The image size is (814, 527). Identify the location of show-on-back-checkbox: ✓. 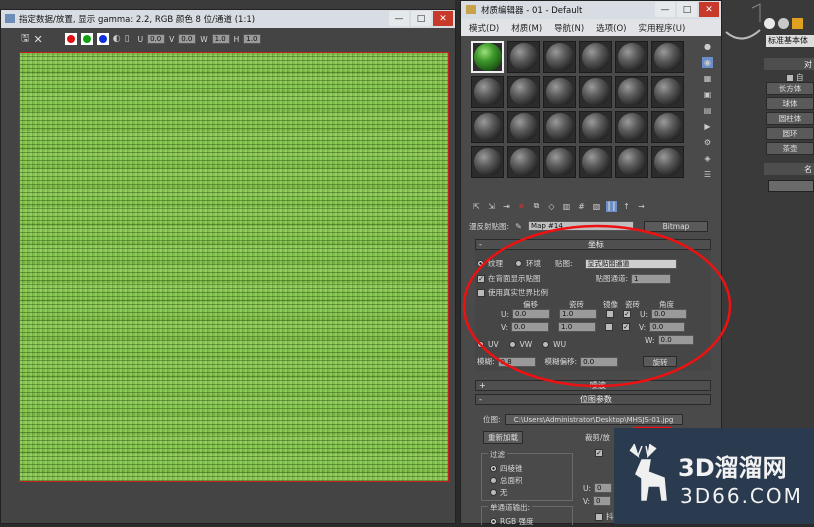
(481, 278).